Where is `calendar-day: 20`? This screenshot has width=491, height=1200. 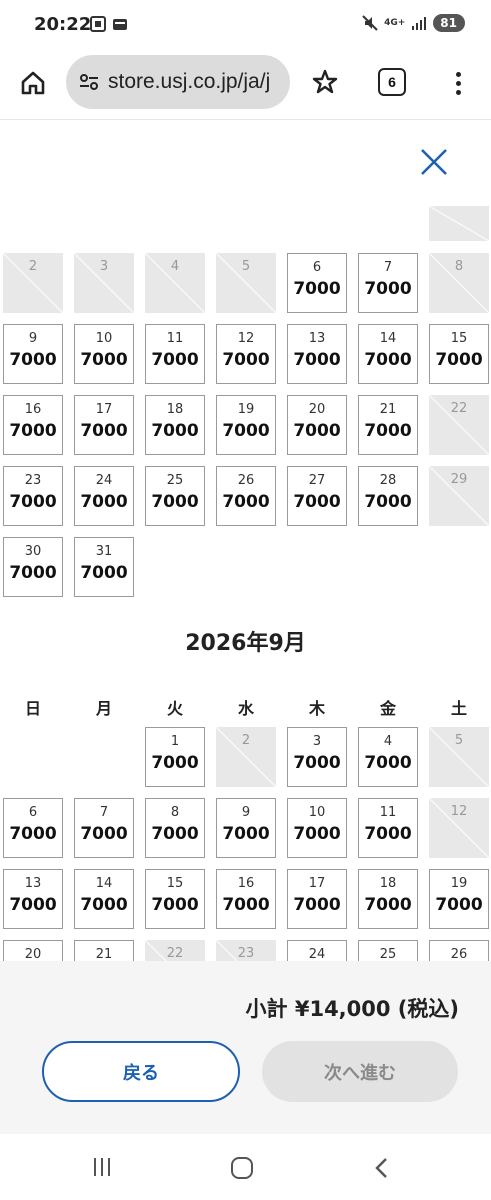
calendar-day: 20 is located at coordinates (33, 950).